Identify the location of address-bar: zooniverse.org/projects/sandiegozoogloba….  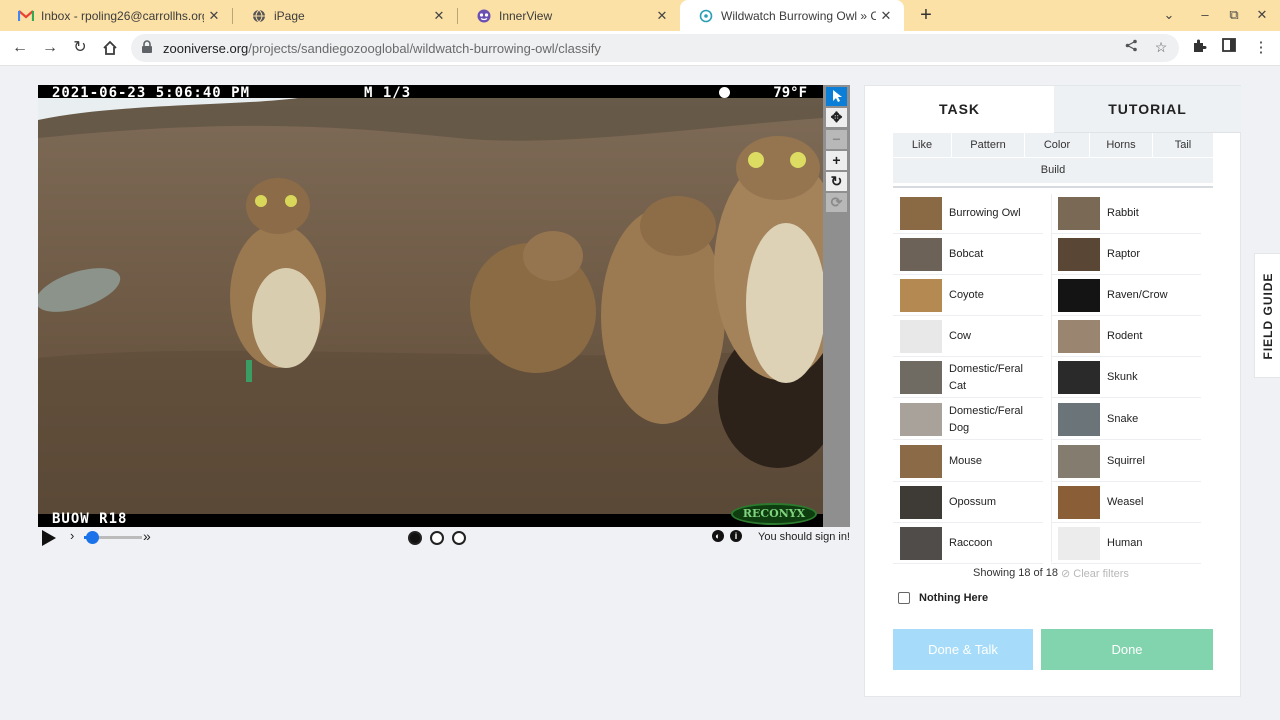
(655, 48).